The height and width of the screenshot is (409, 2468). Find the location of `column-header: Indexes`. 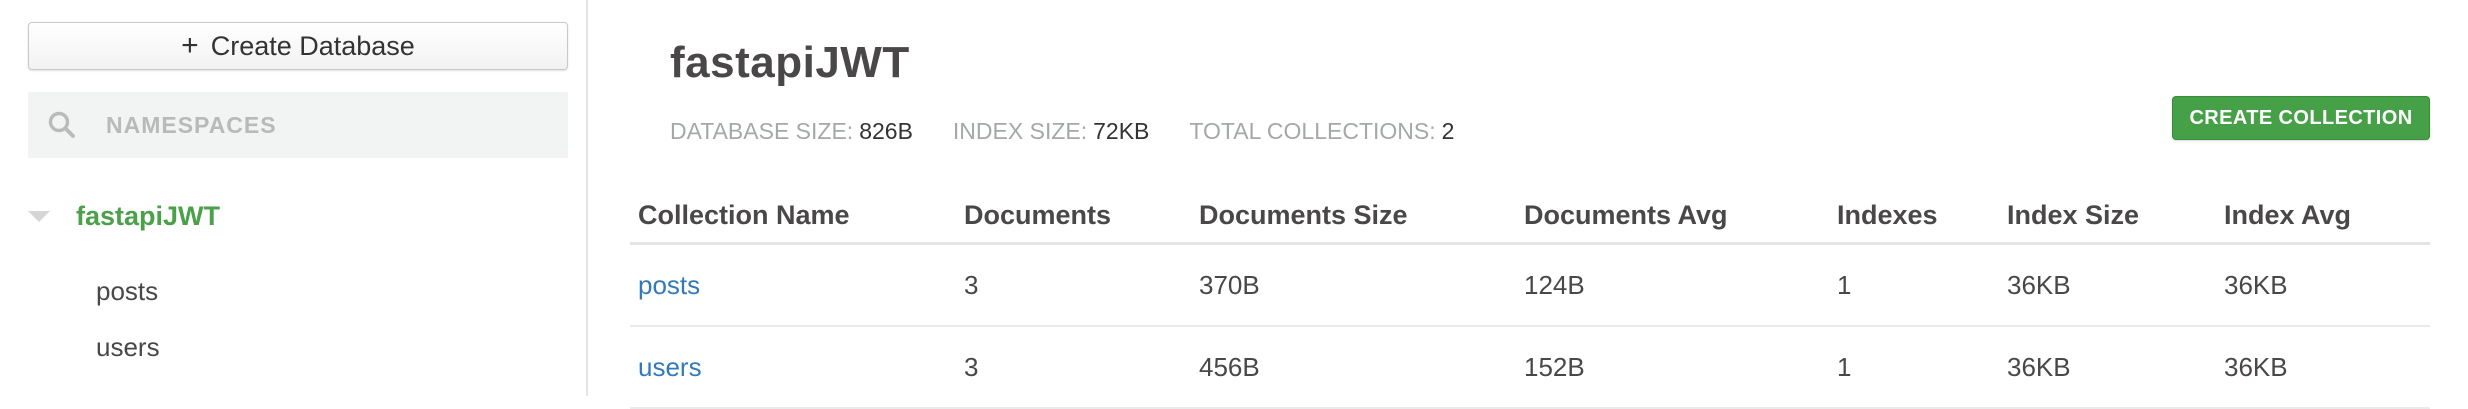

column-header: Indexes is located at coordinates (1914, 216).